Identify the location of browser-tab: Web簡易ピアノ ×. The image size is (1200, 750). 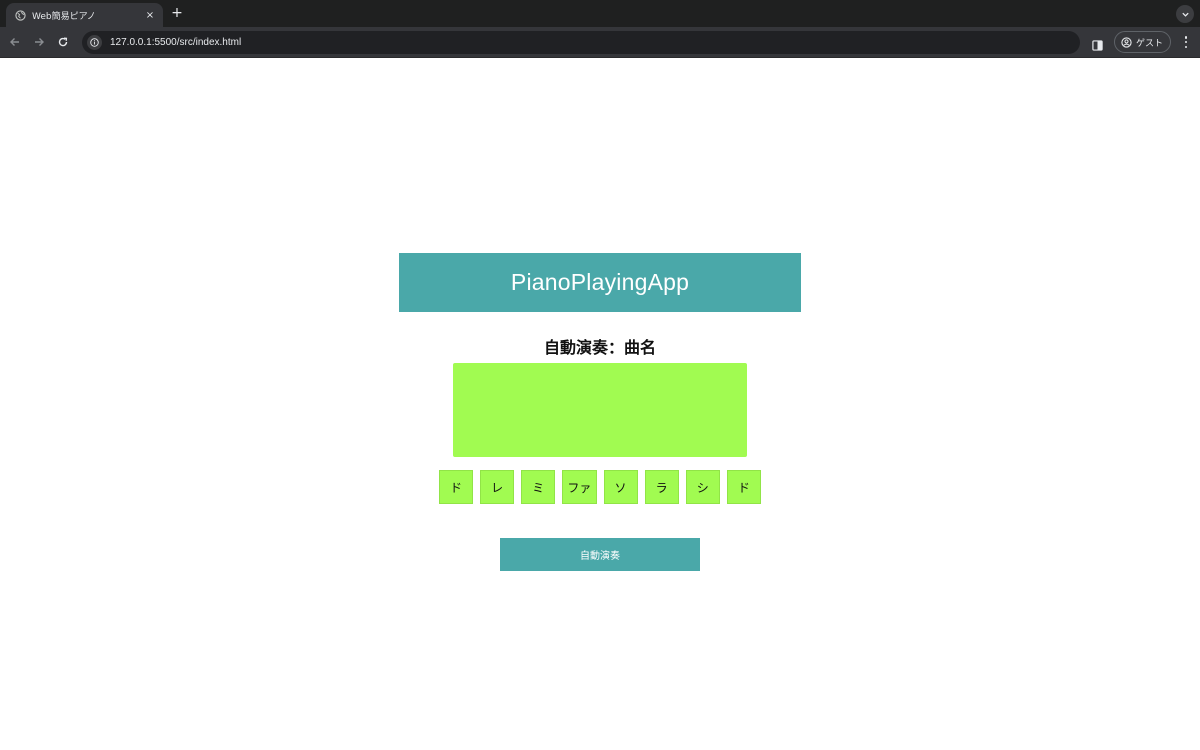
(84, 15).